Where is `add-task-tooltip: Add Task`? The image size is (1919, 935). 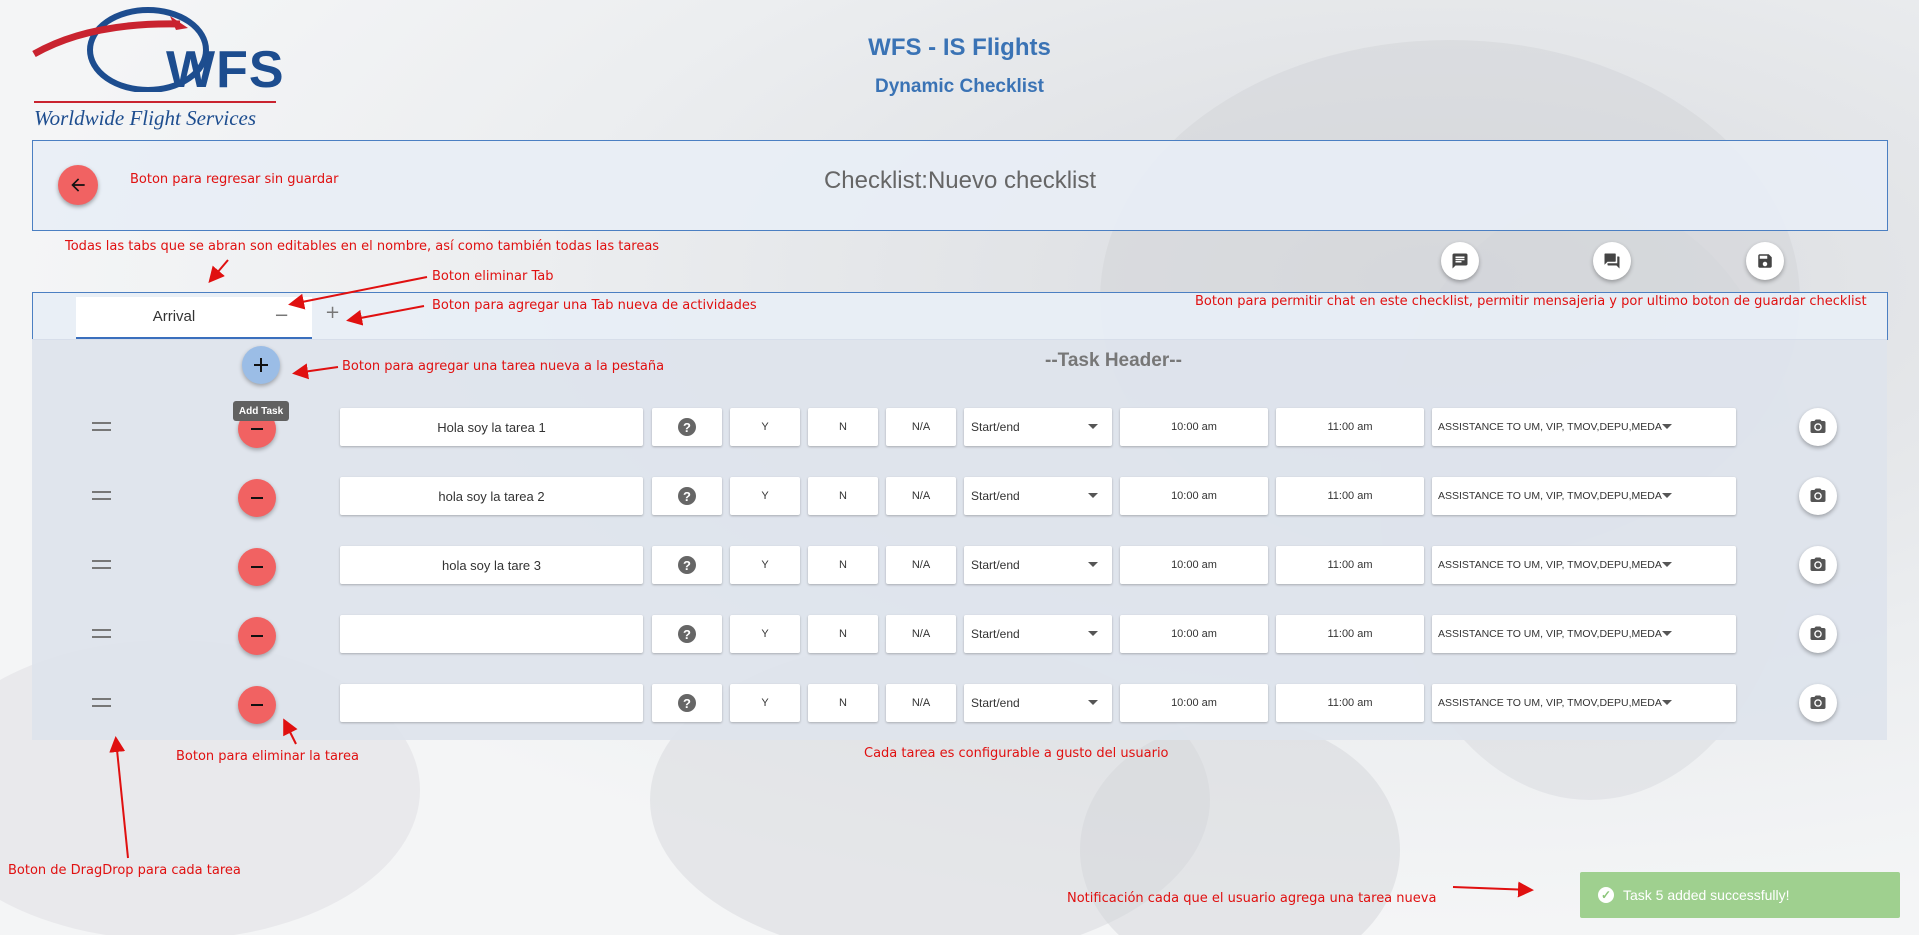 add-task-tooltip: Add Task is located at coordinates (261, 411).